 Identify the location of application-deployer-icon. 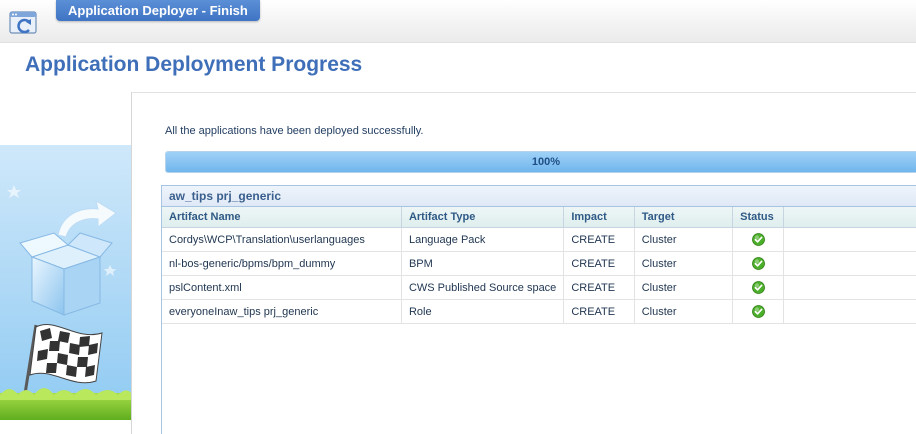
(24, 22).